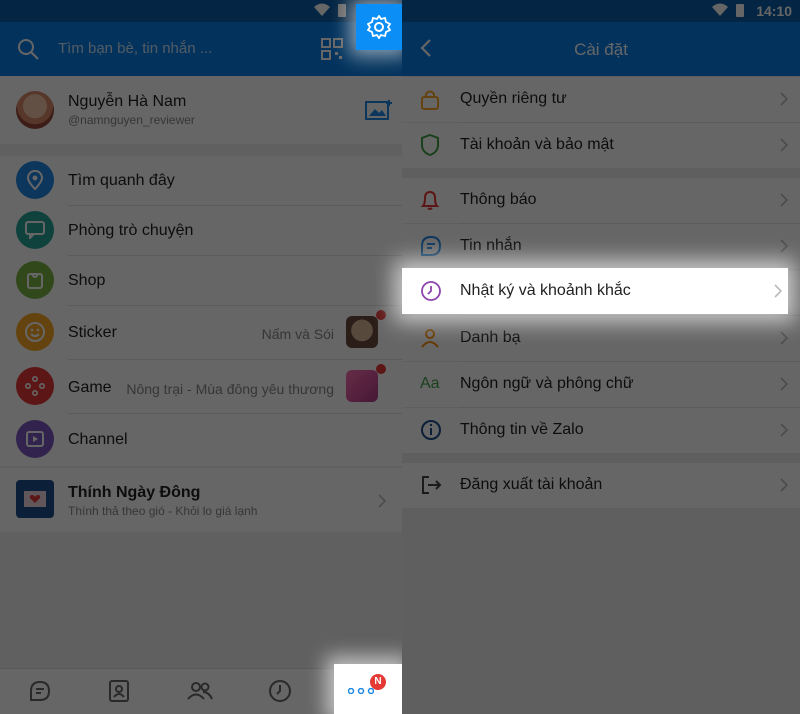 This screenshot has height=714, width=800. What do you see at coordinates (430, 338) in the screenshot?
I see `person-icon` at bounding box center [430, 338].